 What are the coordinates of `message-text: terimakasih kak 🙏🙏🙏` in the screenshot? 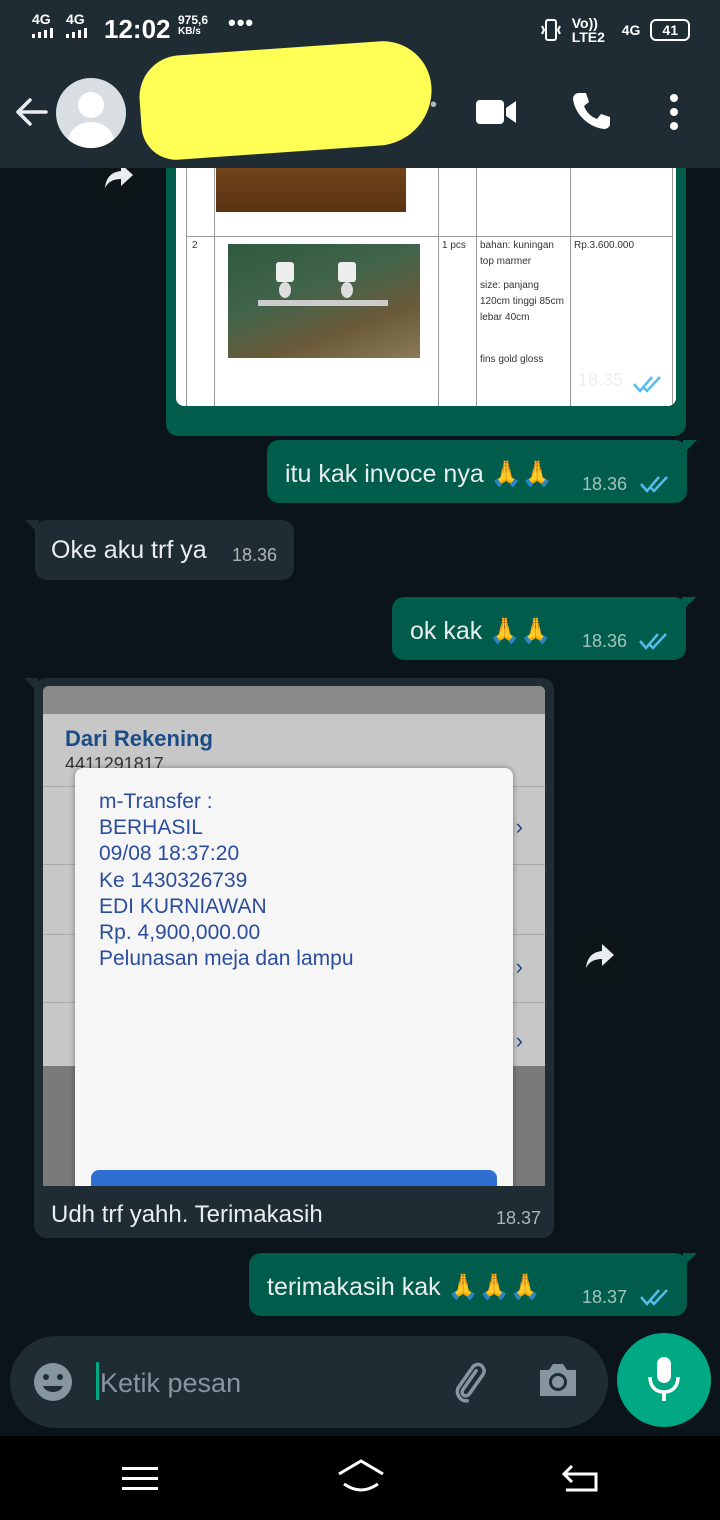 It's located at (404, 1287).